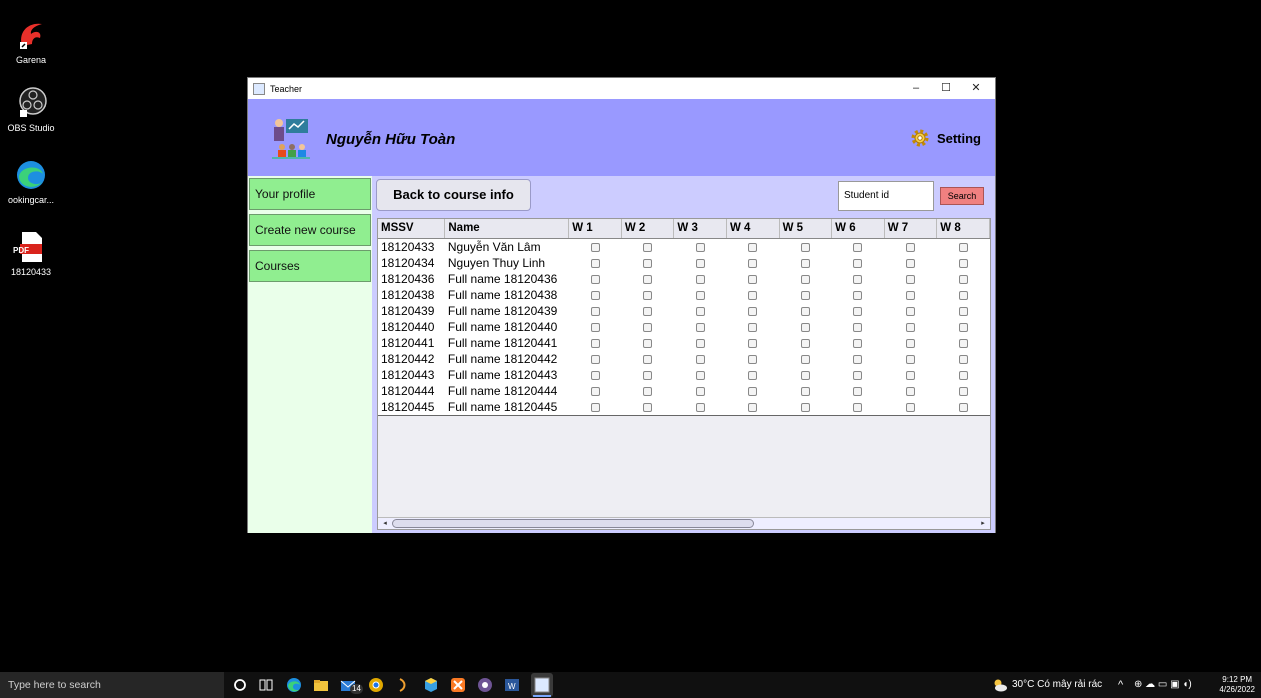 The width and height of the screenshot is (1261, 698). Describe the element at coordinates (294, 685) in the screenshot. I see `edge-taskbar-icon` at that location.